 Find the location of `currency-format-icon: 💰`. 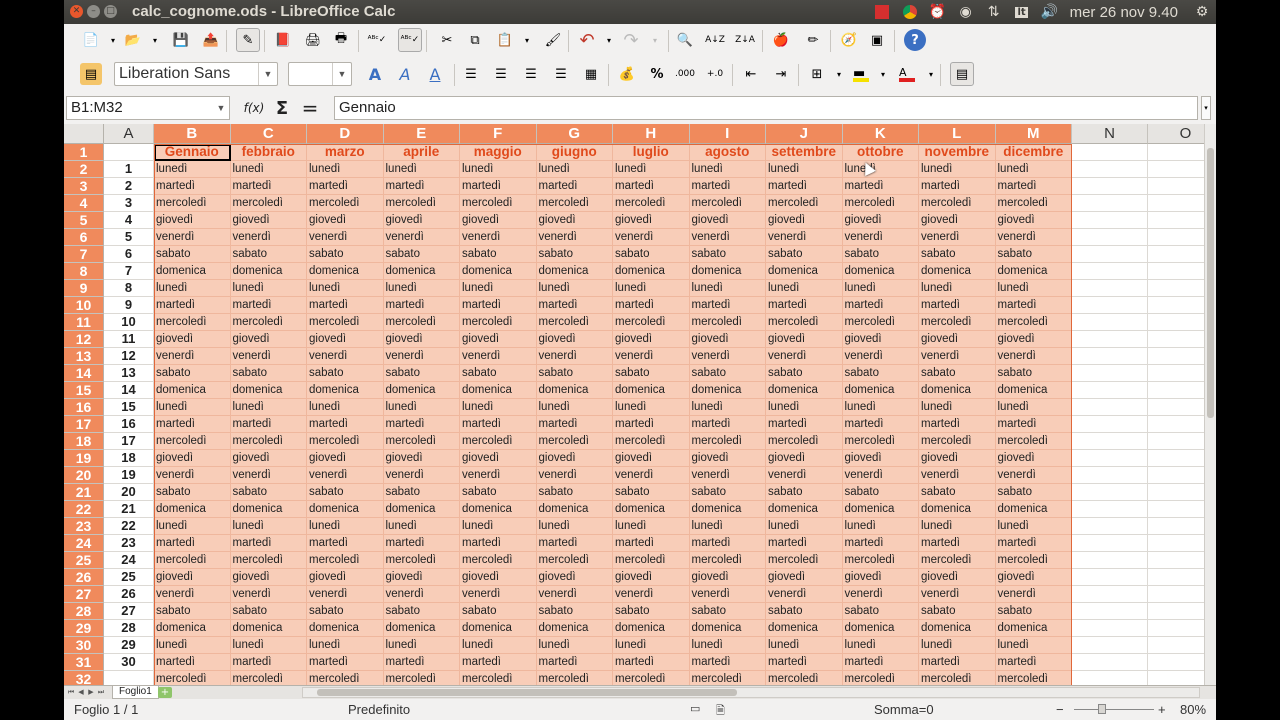

currency-format-icon: 💰 is located at coordinates (627, 74).